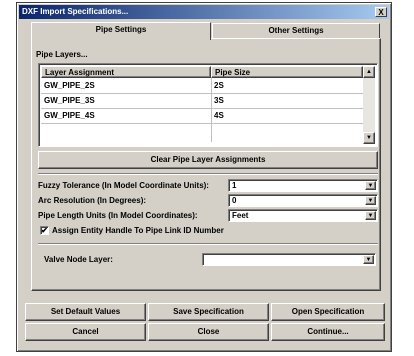 Image resolution: width=414 pixels, height=356 pixels. Describe the element at coordinates (219, 115) in the screenshot. I see `size-cell: 4S` at that location.